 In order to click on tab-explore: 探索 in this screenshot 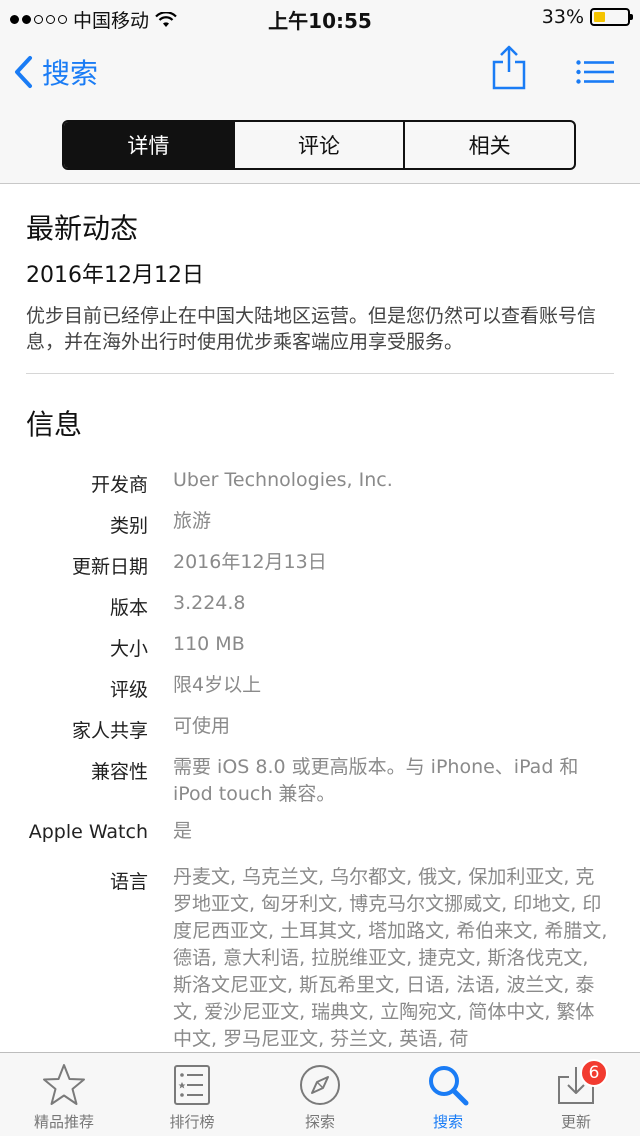, I will do `click(320, 1094)`.